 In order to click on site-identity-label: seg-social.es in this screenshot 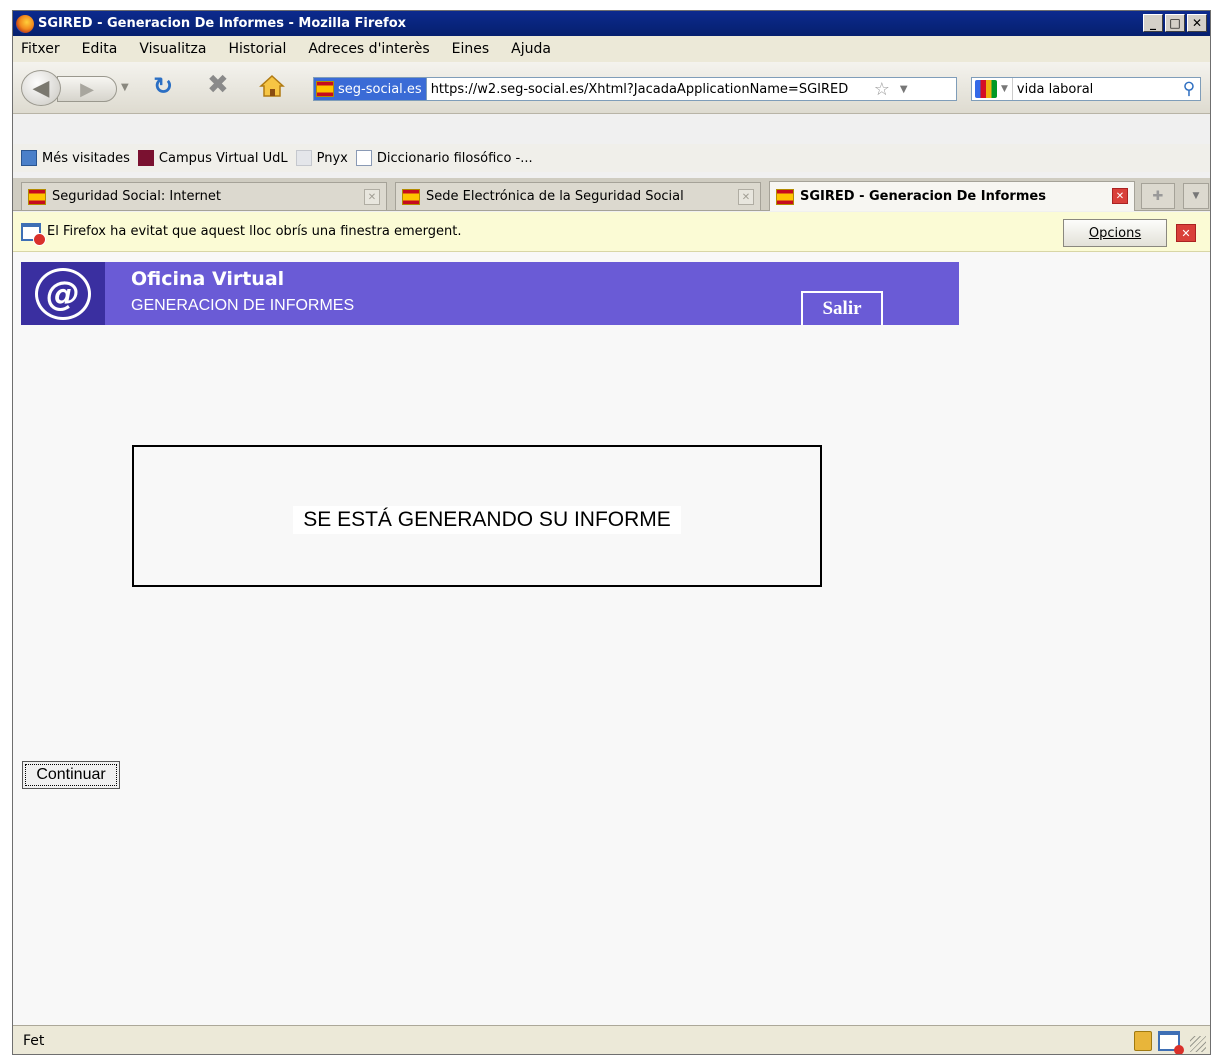, I will do `click(380, 89)`.